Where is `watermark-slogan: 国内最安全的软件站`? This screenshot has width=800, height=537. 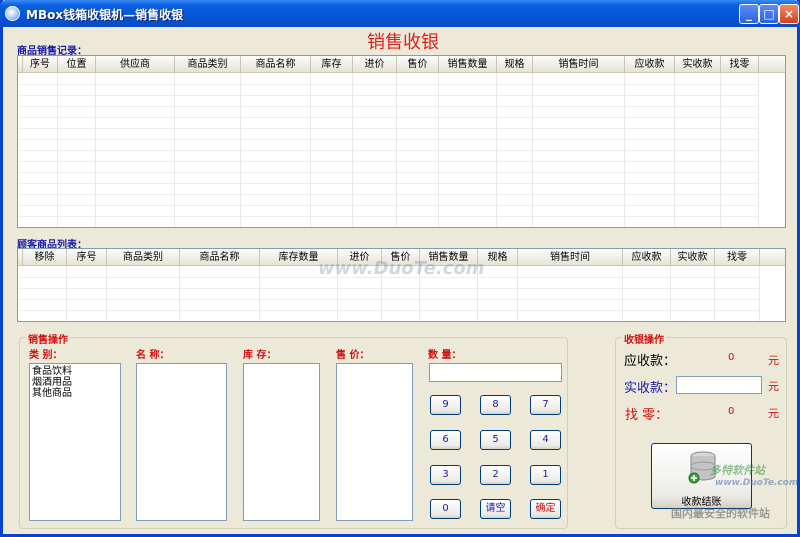 watermark-slogan: 国内最安全的软件站 is located at coordinates (720, 513).